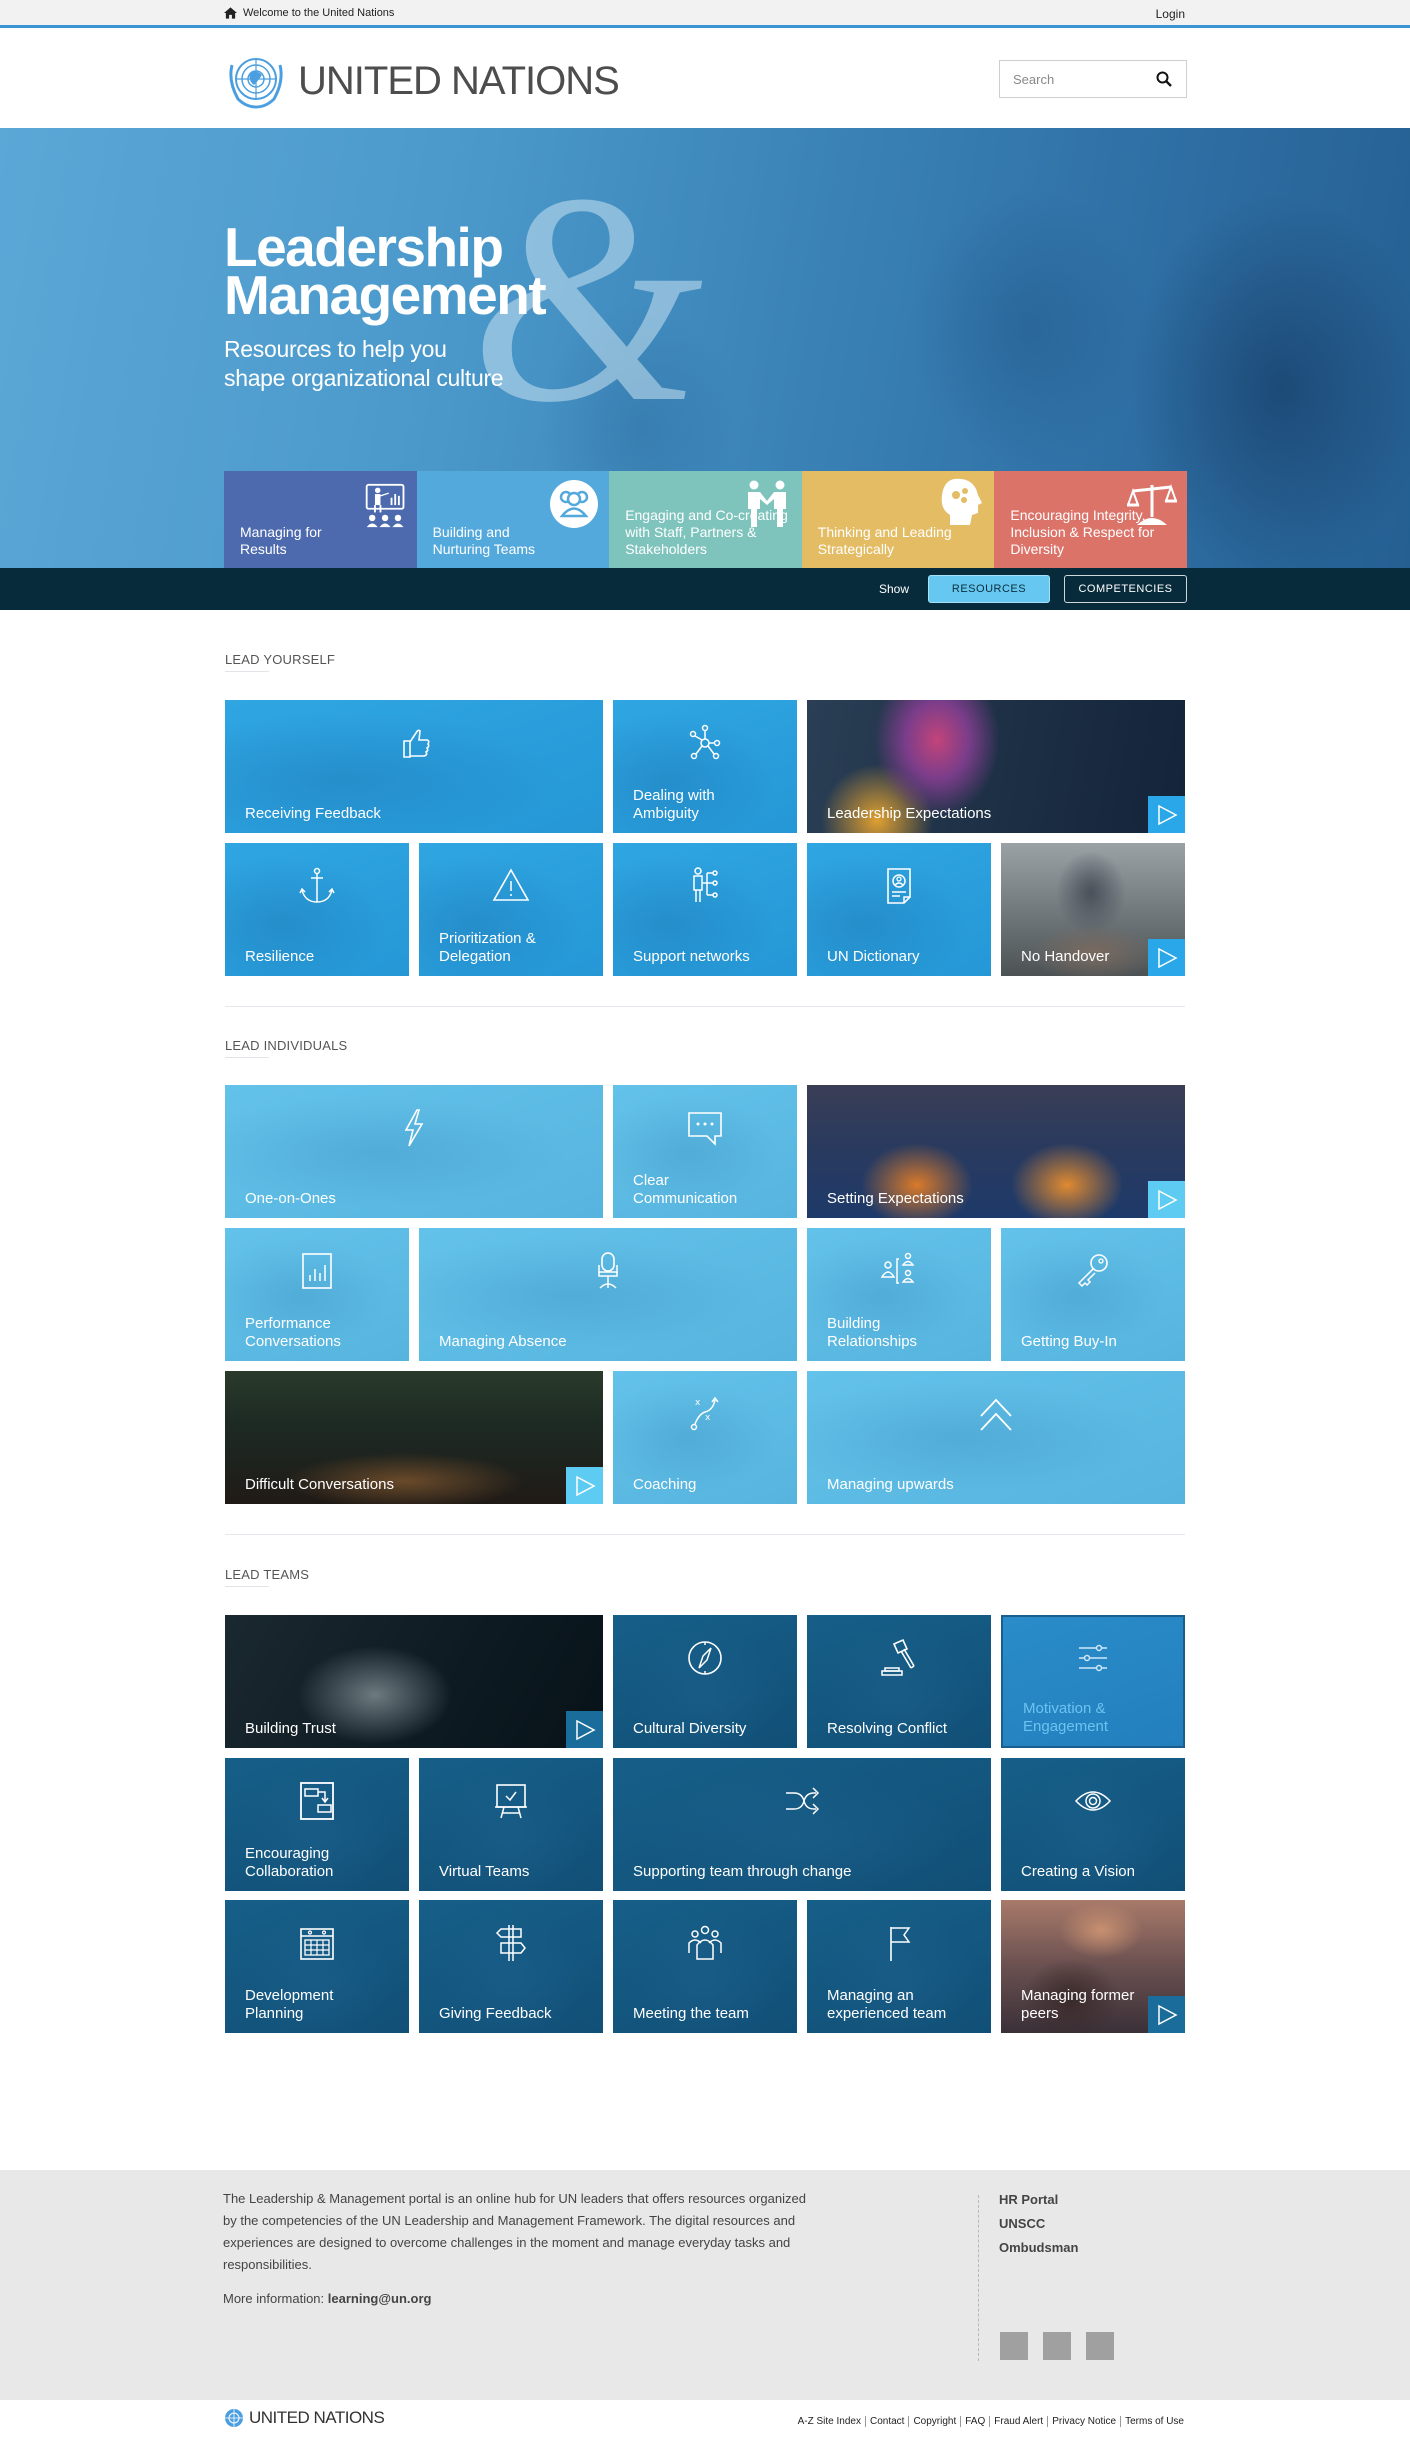 The width and height of the screenshot is (1410, 2438). What do you see at coordinates (1170, 14) in the screenshot?
I see `login-link: Login` at bounding box center [1170, 14].